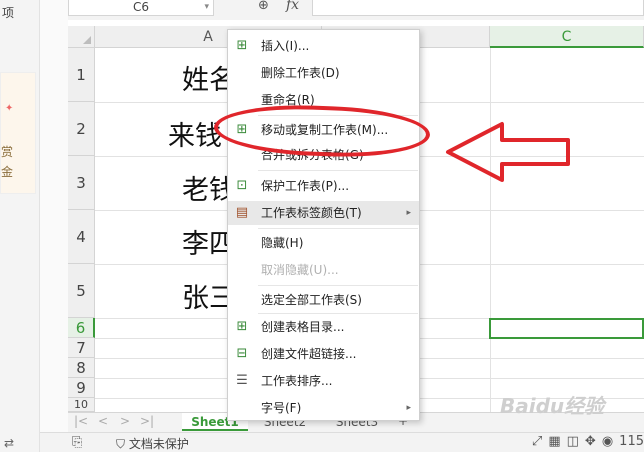  I want to click on view-controls: ⤢▦◫✥◉115, so click(588, 441).